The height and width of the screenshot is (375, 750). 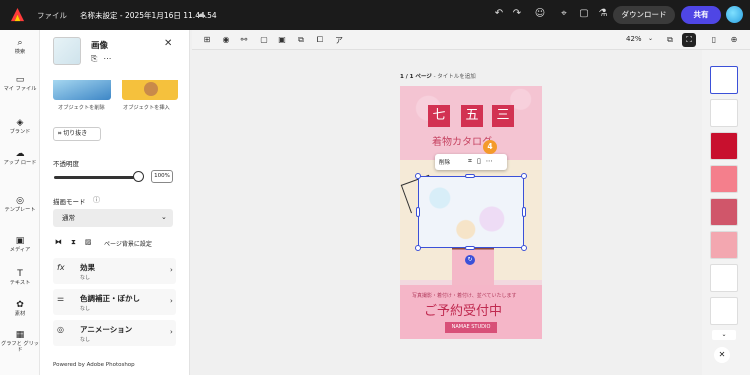 I want to click on opacity-slider, so click(x=95, y=177).